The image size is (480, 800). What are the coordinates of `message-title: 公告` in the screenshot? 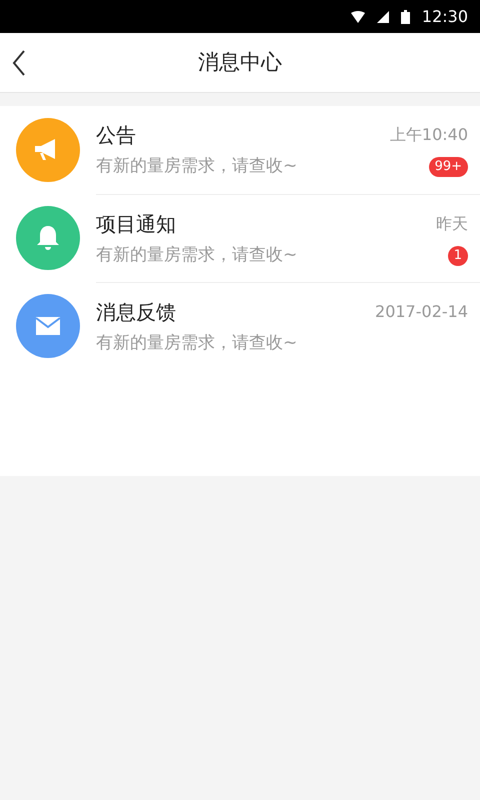 It's located at (116, 136).